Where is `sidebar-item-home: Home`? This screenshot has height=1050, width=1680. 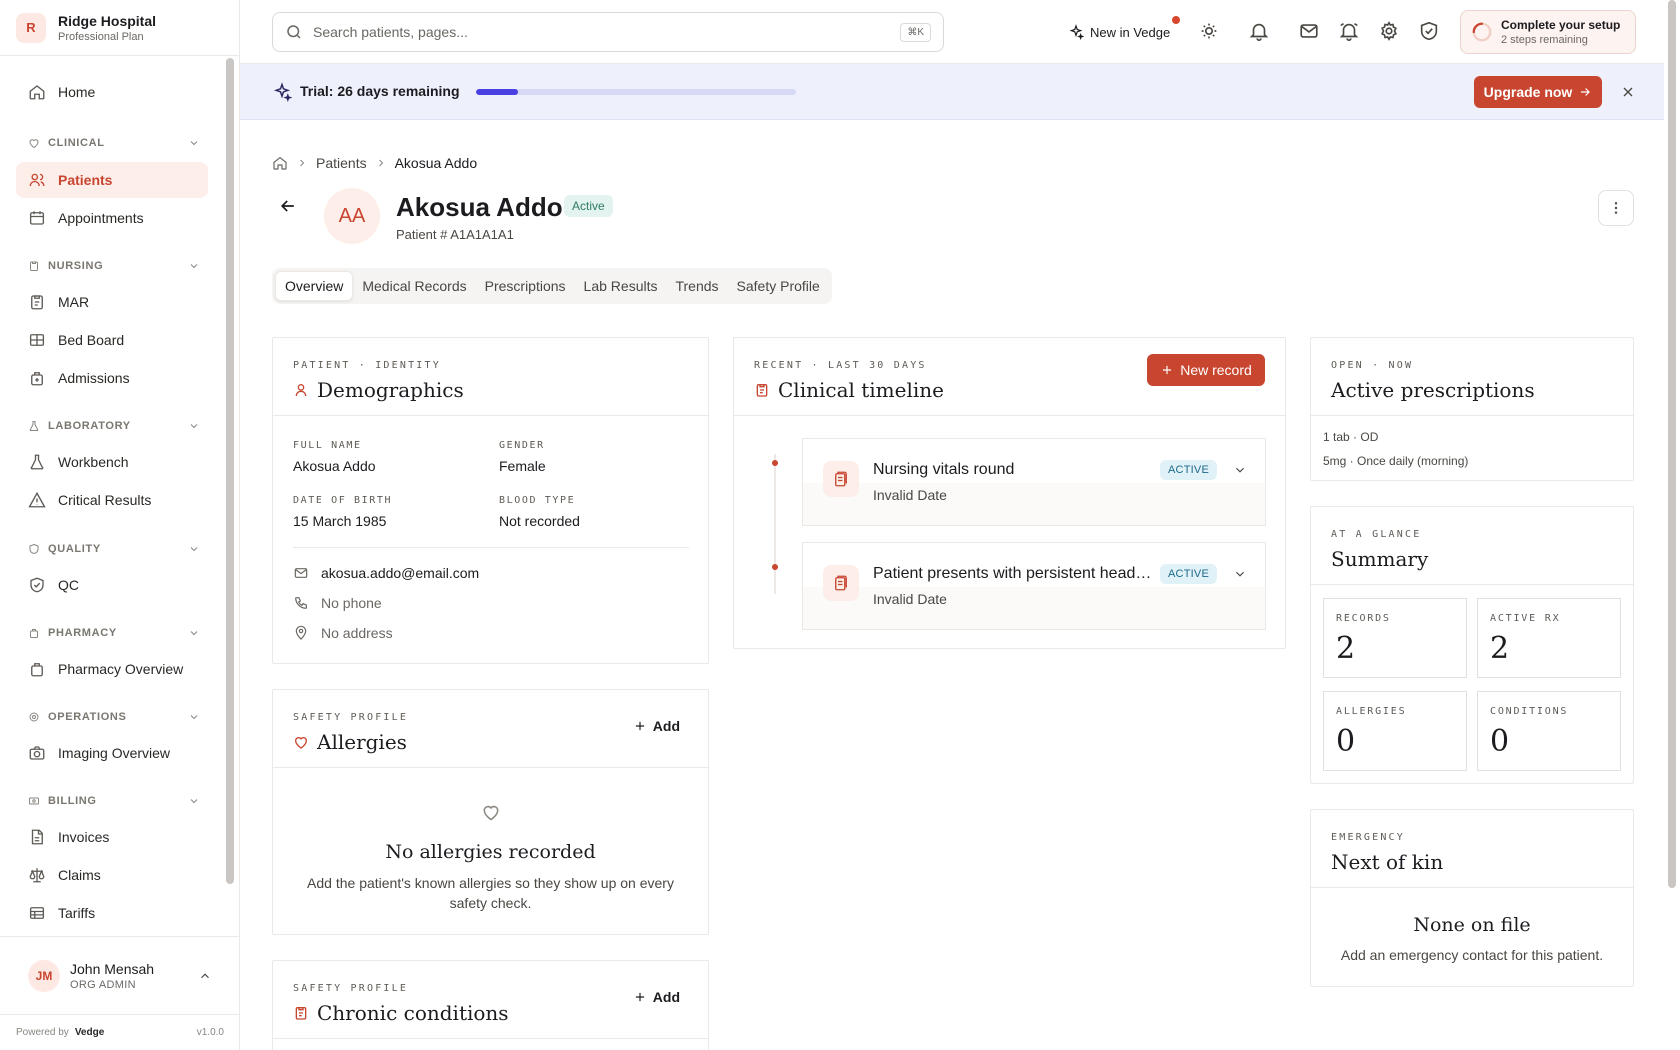 sidebar-item-home: Home is located at coordinates (112, 92).